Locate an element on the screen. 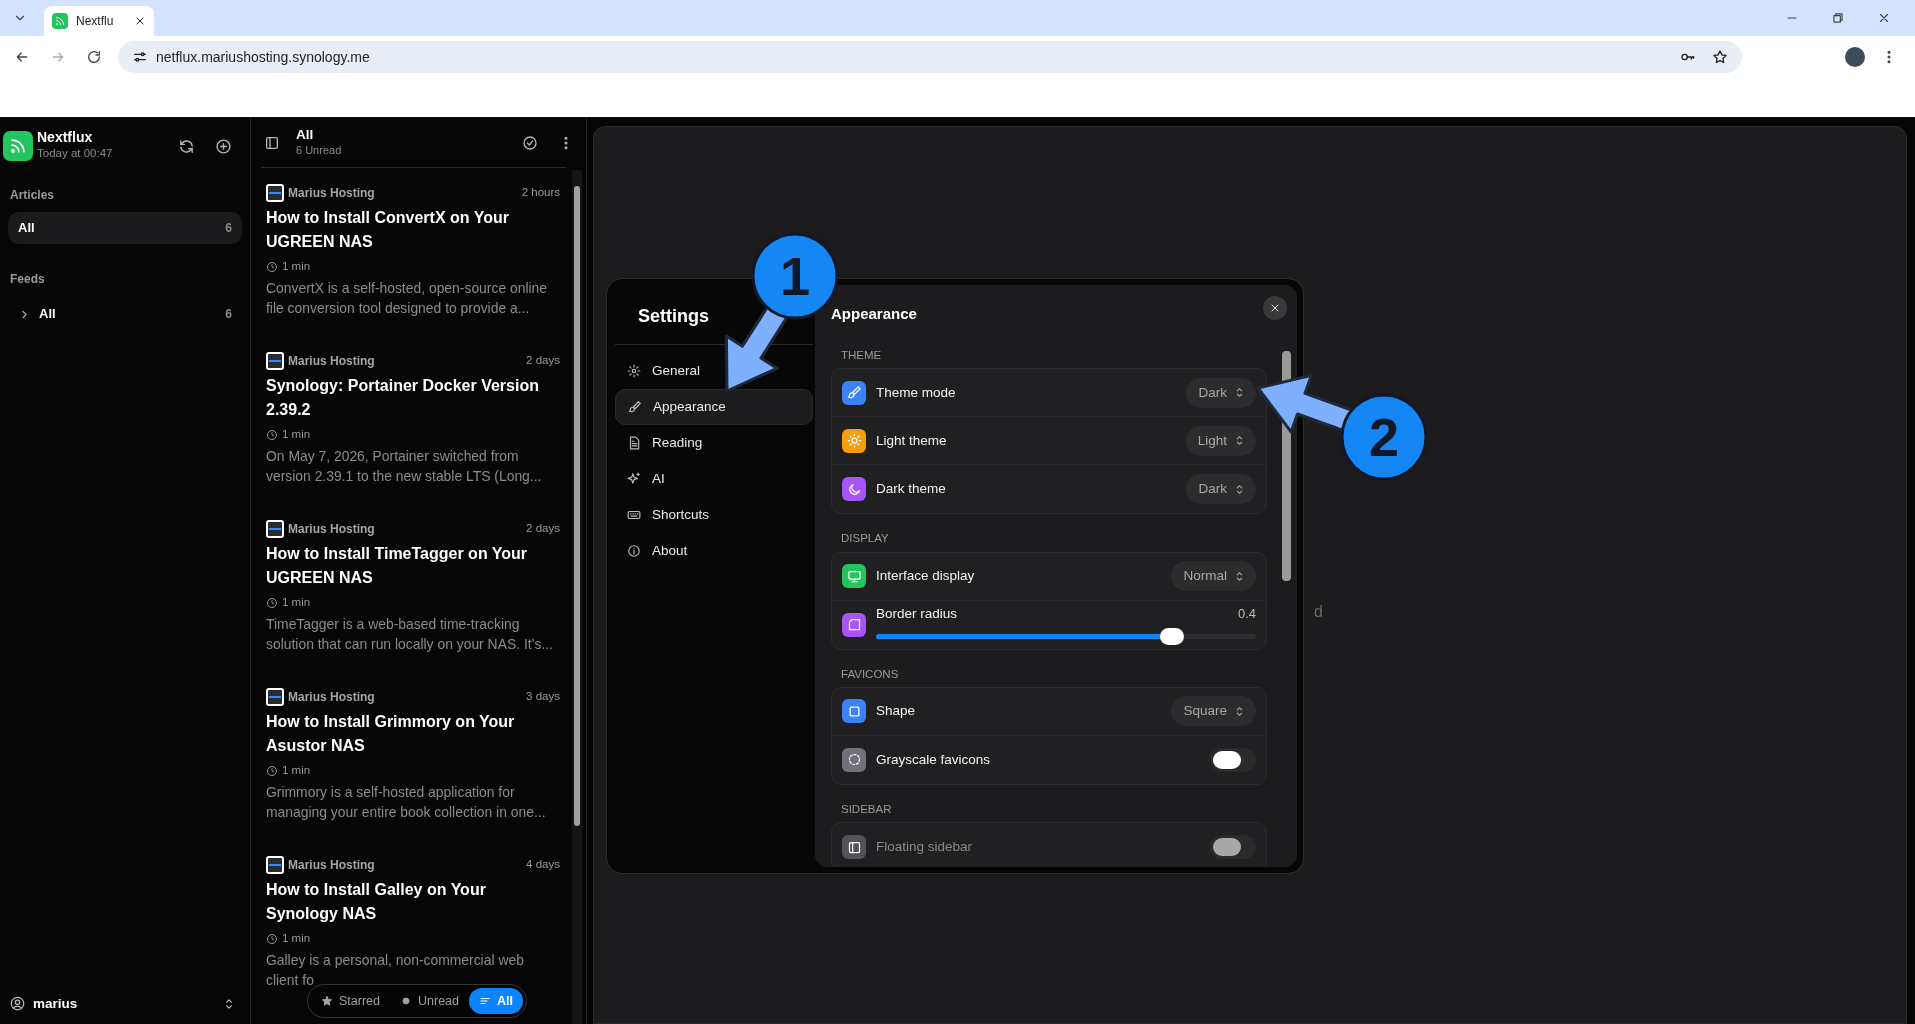  back-arrow-icon is located at coordinates (22, 57).